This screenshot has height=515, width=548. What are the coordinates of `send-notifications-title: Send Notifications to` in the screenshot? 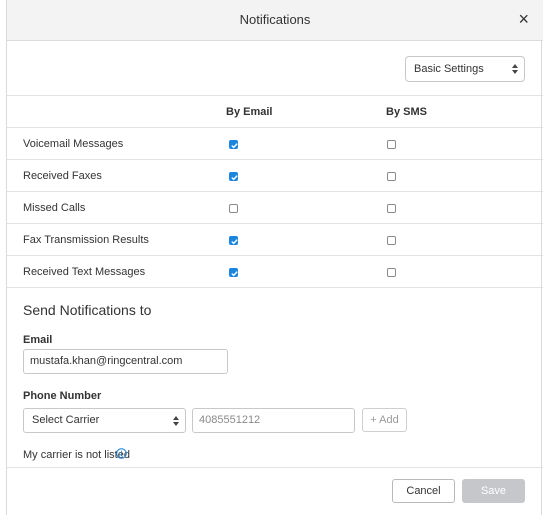 It's located at (87, 310).